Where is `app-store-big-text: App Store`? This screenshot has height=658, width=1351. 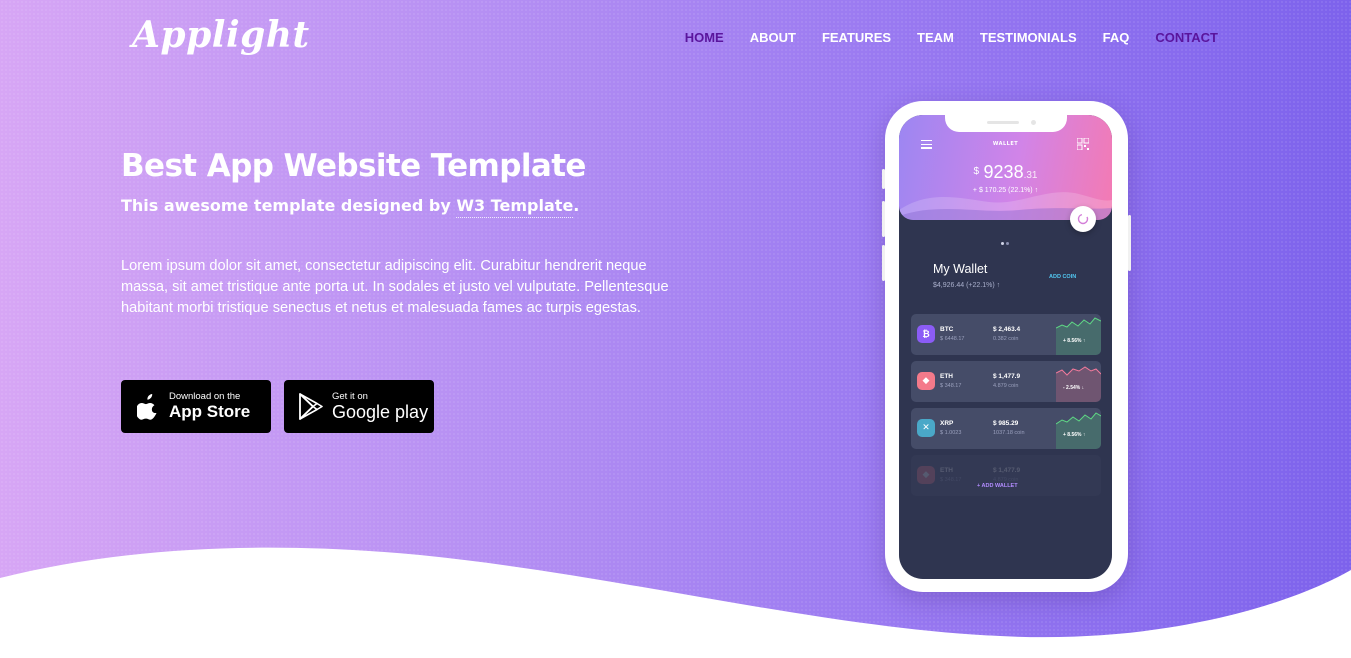
app-store-big-text: App Store is located at coordinates (210, 411).